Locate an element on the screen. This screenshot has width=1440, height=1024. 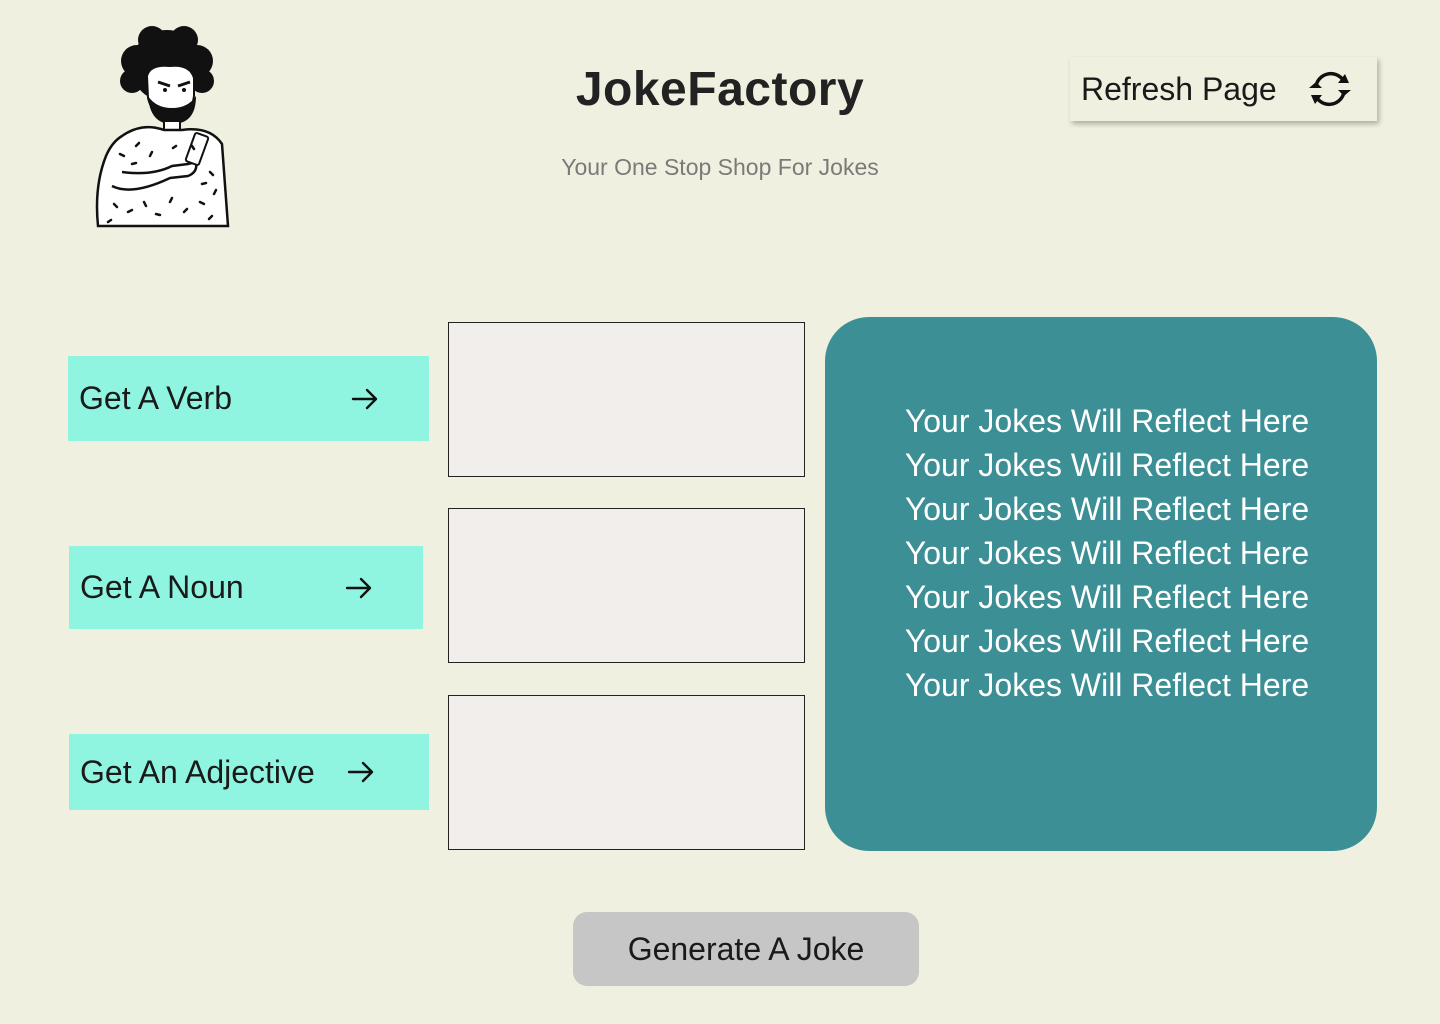
generate-joke-button: Generate A Joke is located at coordinates (746, 949).